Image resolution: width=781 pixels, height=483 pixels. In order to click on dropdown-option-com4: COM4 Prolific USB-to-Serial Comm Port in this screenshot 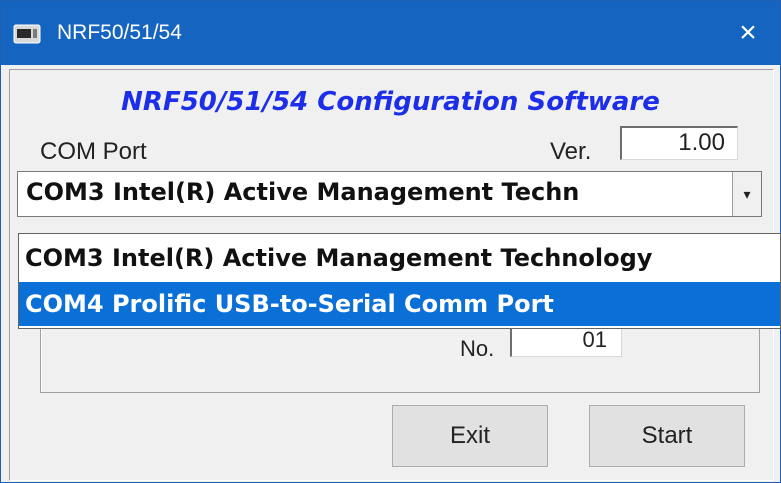, I will do `click(399, 304)`.